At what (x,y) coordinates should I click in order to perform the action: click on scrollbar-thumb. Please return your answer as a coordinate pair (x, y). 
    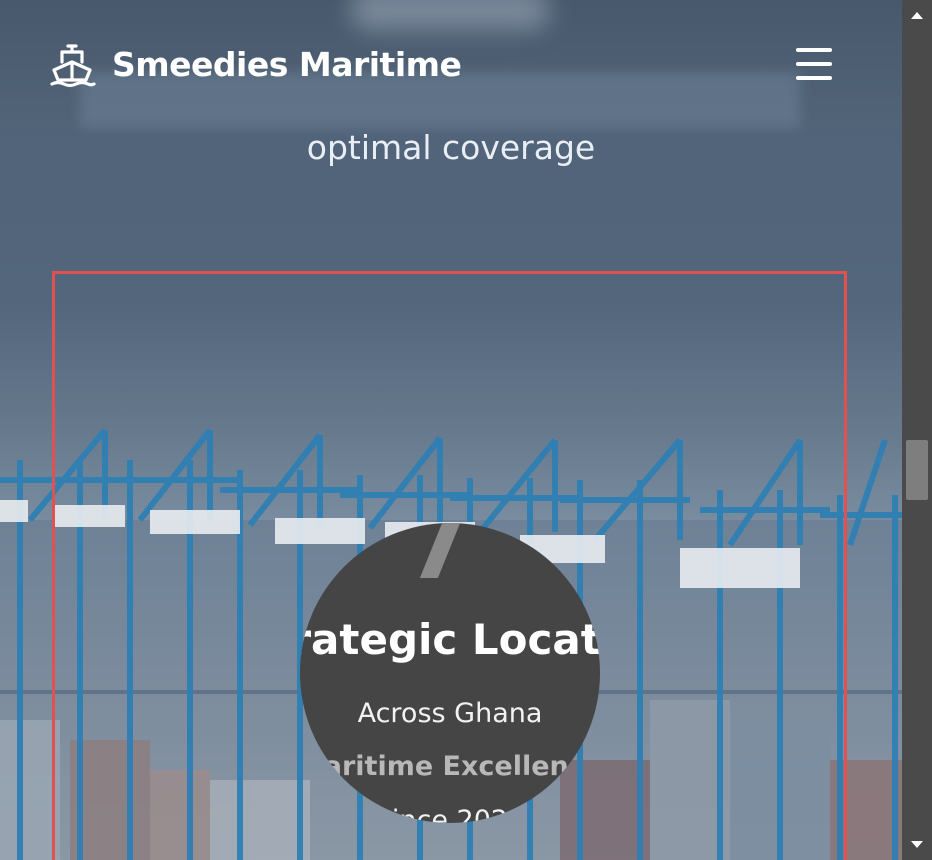
    Looking at the image, I should click on (917, 470).